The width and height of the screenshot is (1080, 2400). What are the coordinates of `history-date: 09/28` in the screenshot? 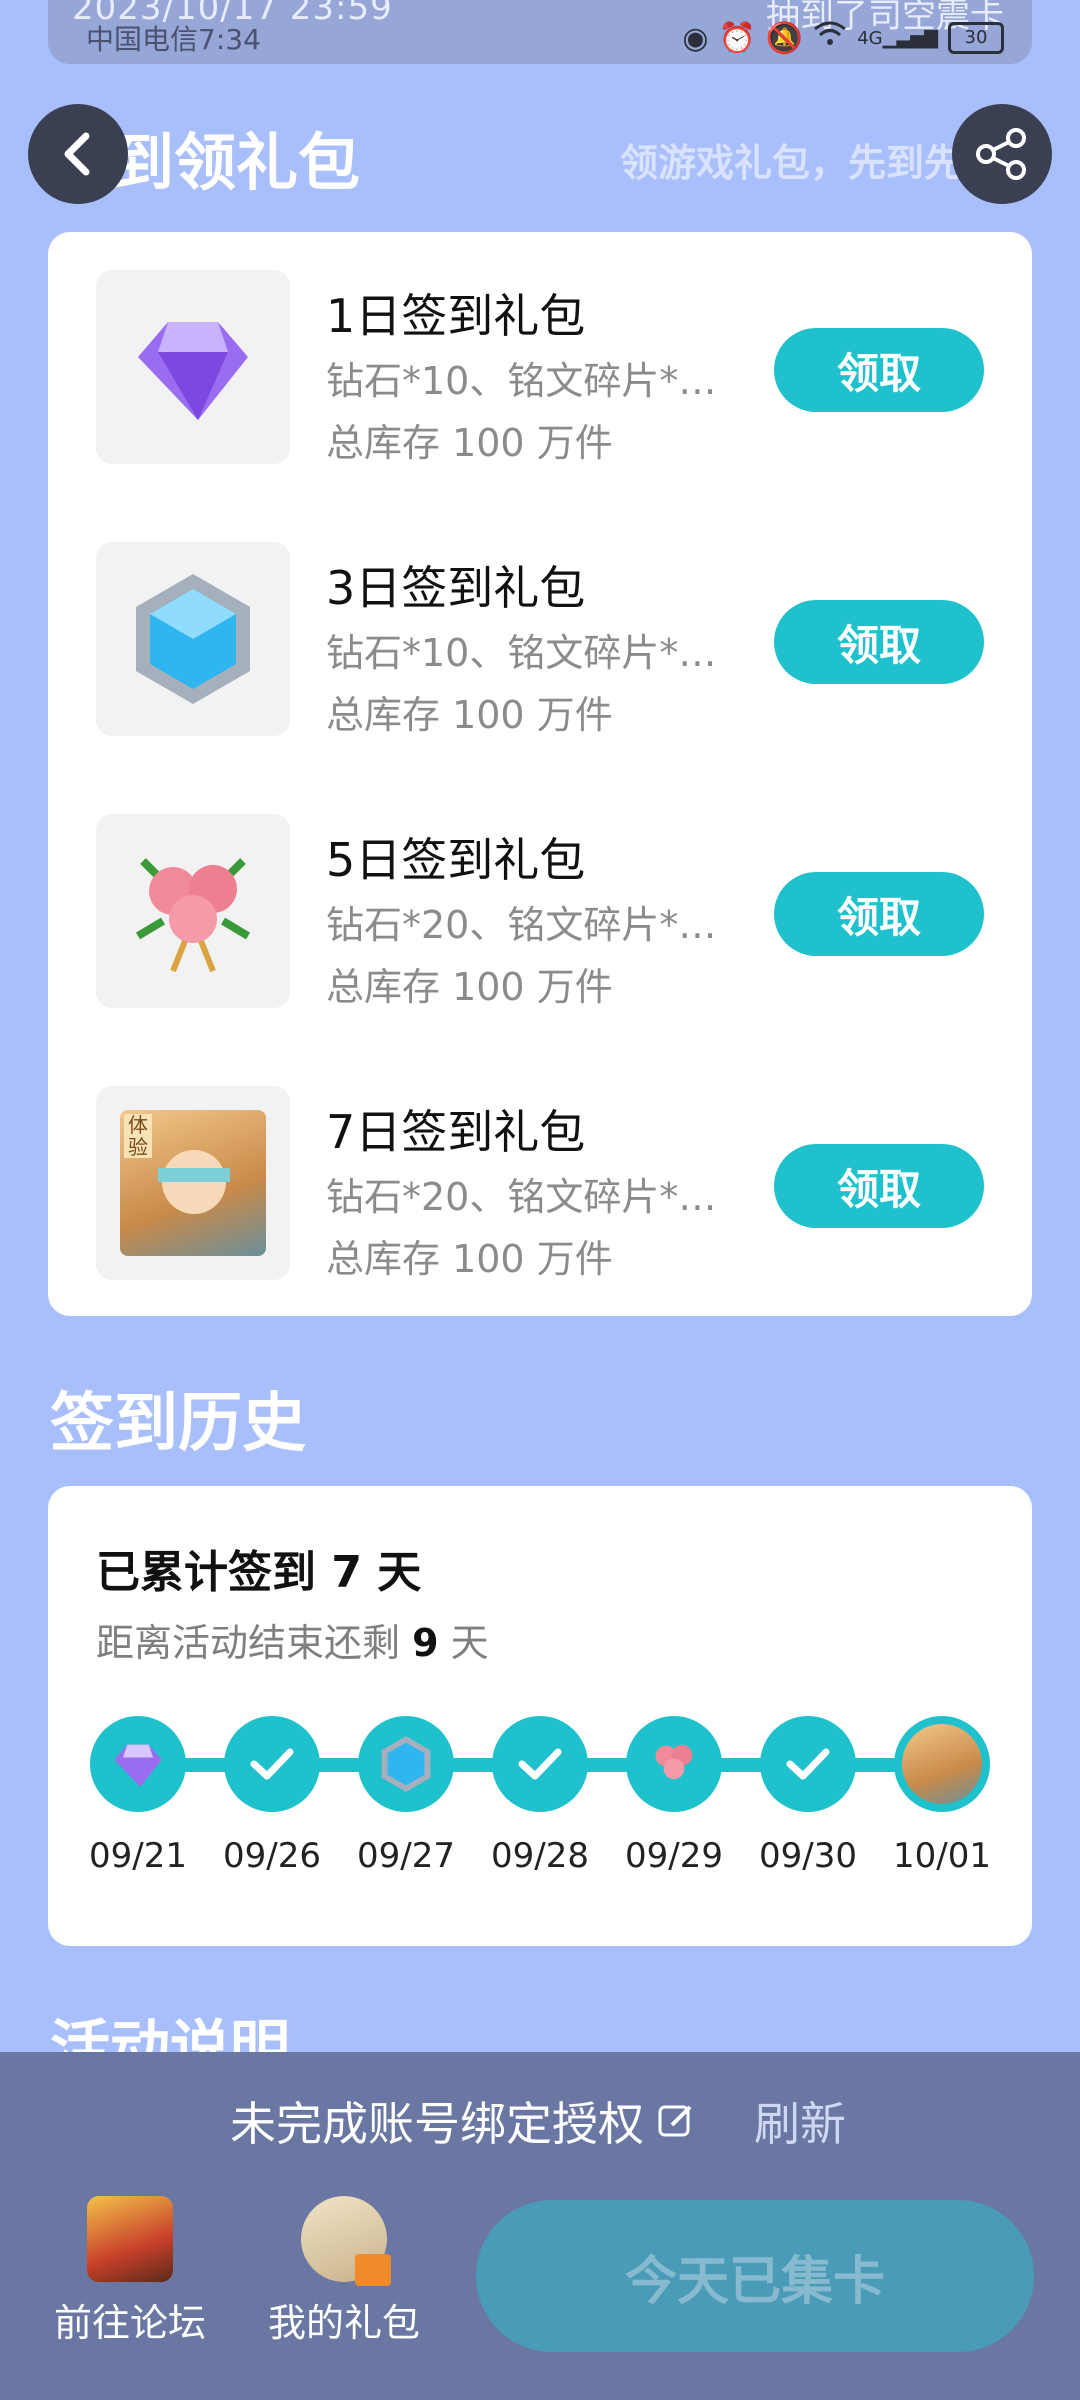 It's located at (540, 1856).